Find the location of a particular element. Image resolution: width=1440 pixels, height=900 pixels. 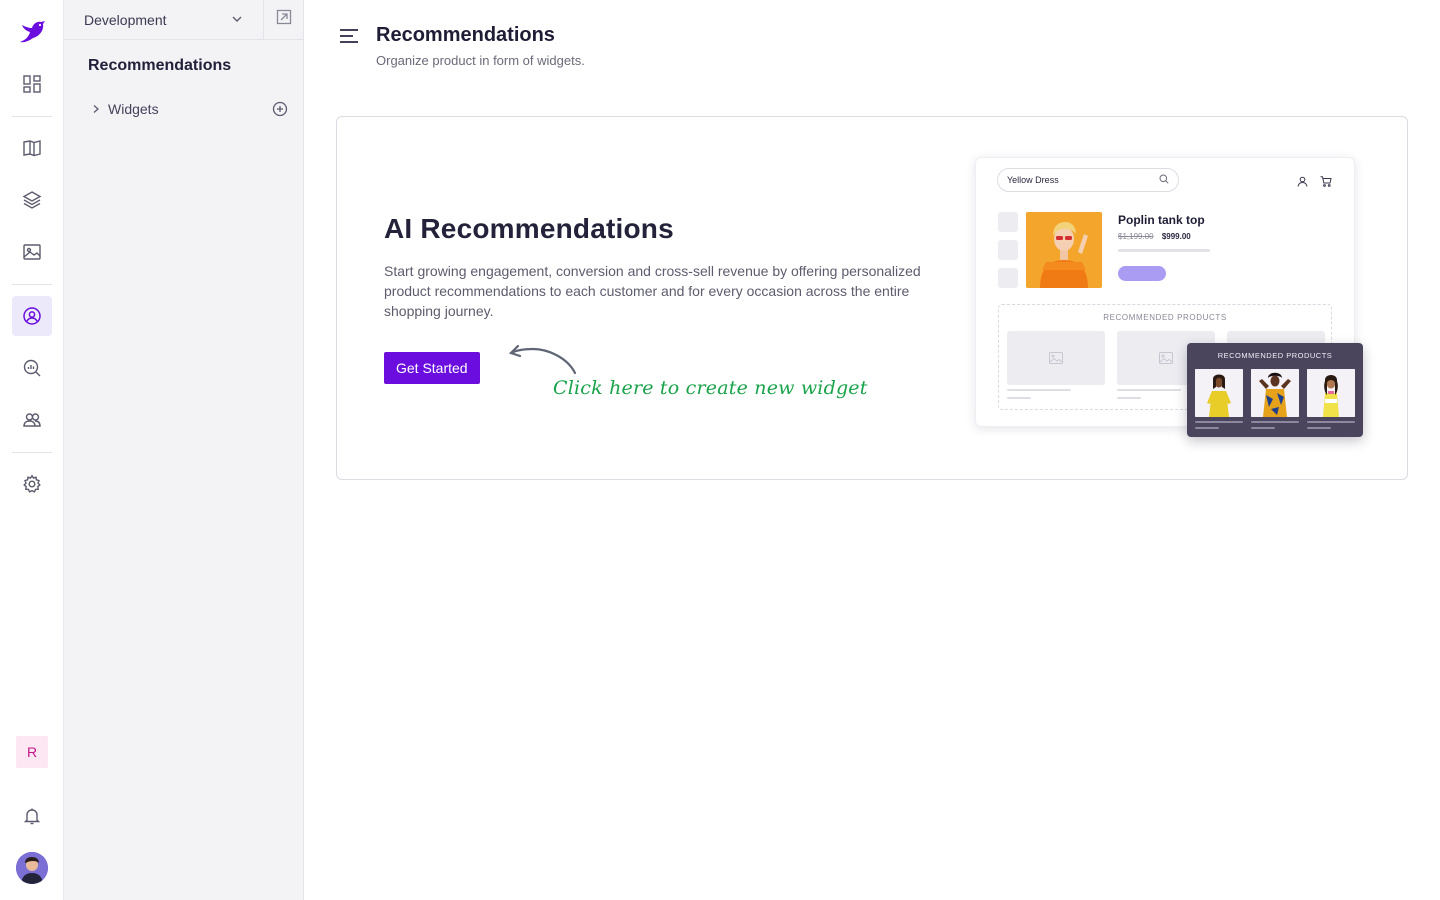

product-photo is located at coordinates (1064, 250).